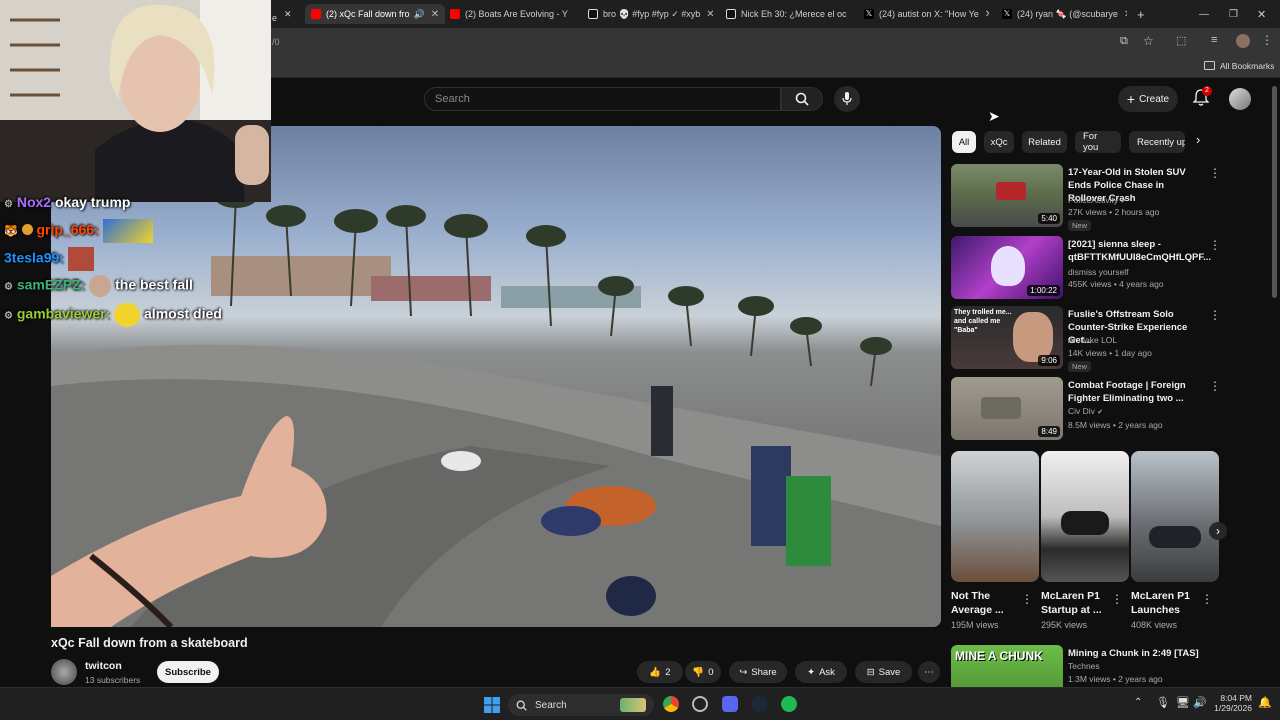 This screenshot has height=720, width=1280. Describe the element at coordinates (492, 705) in the screenshot. I see `start-button` at that location.